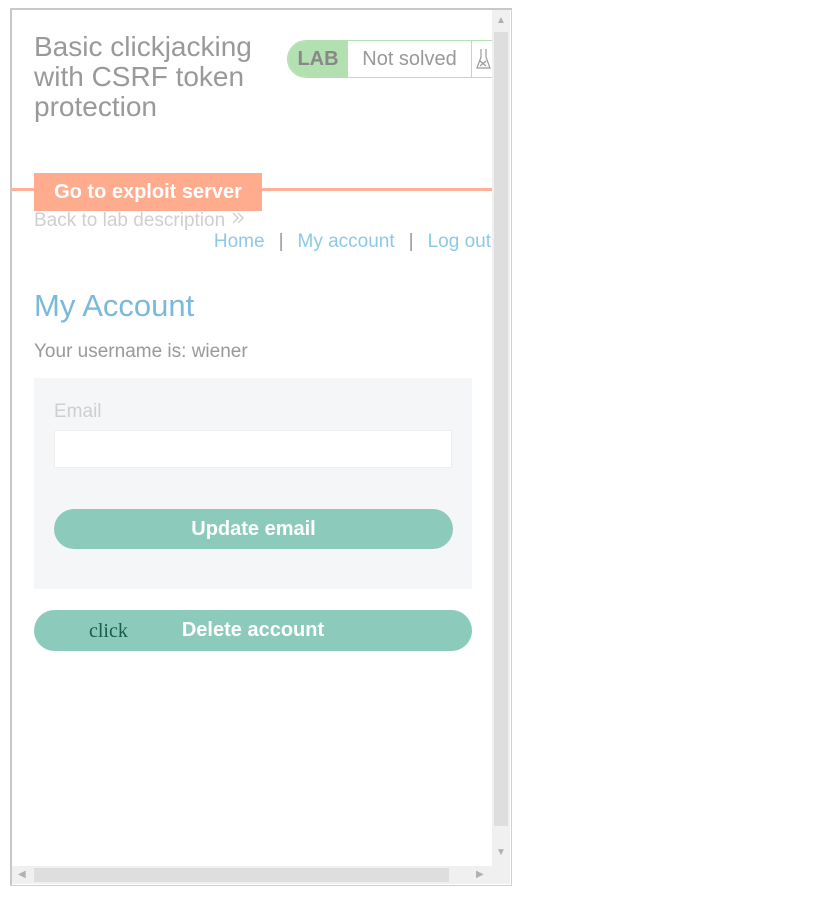  Describe the element at coordinates (410, 59) in the screenshot. I see `lab-status-text: Not solved` at that location.